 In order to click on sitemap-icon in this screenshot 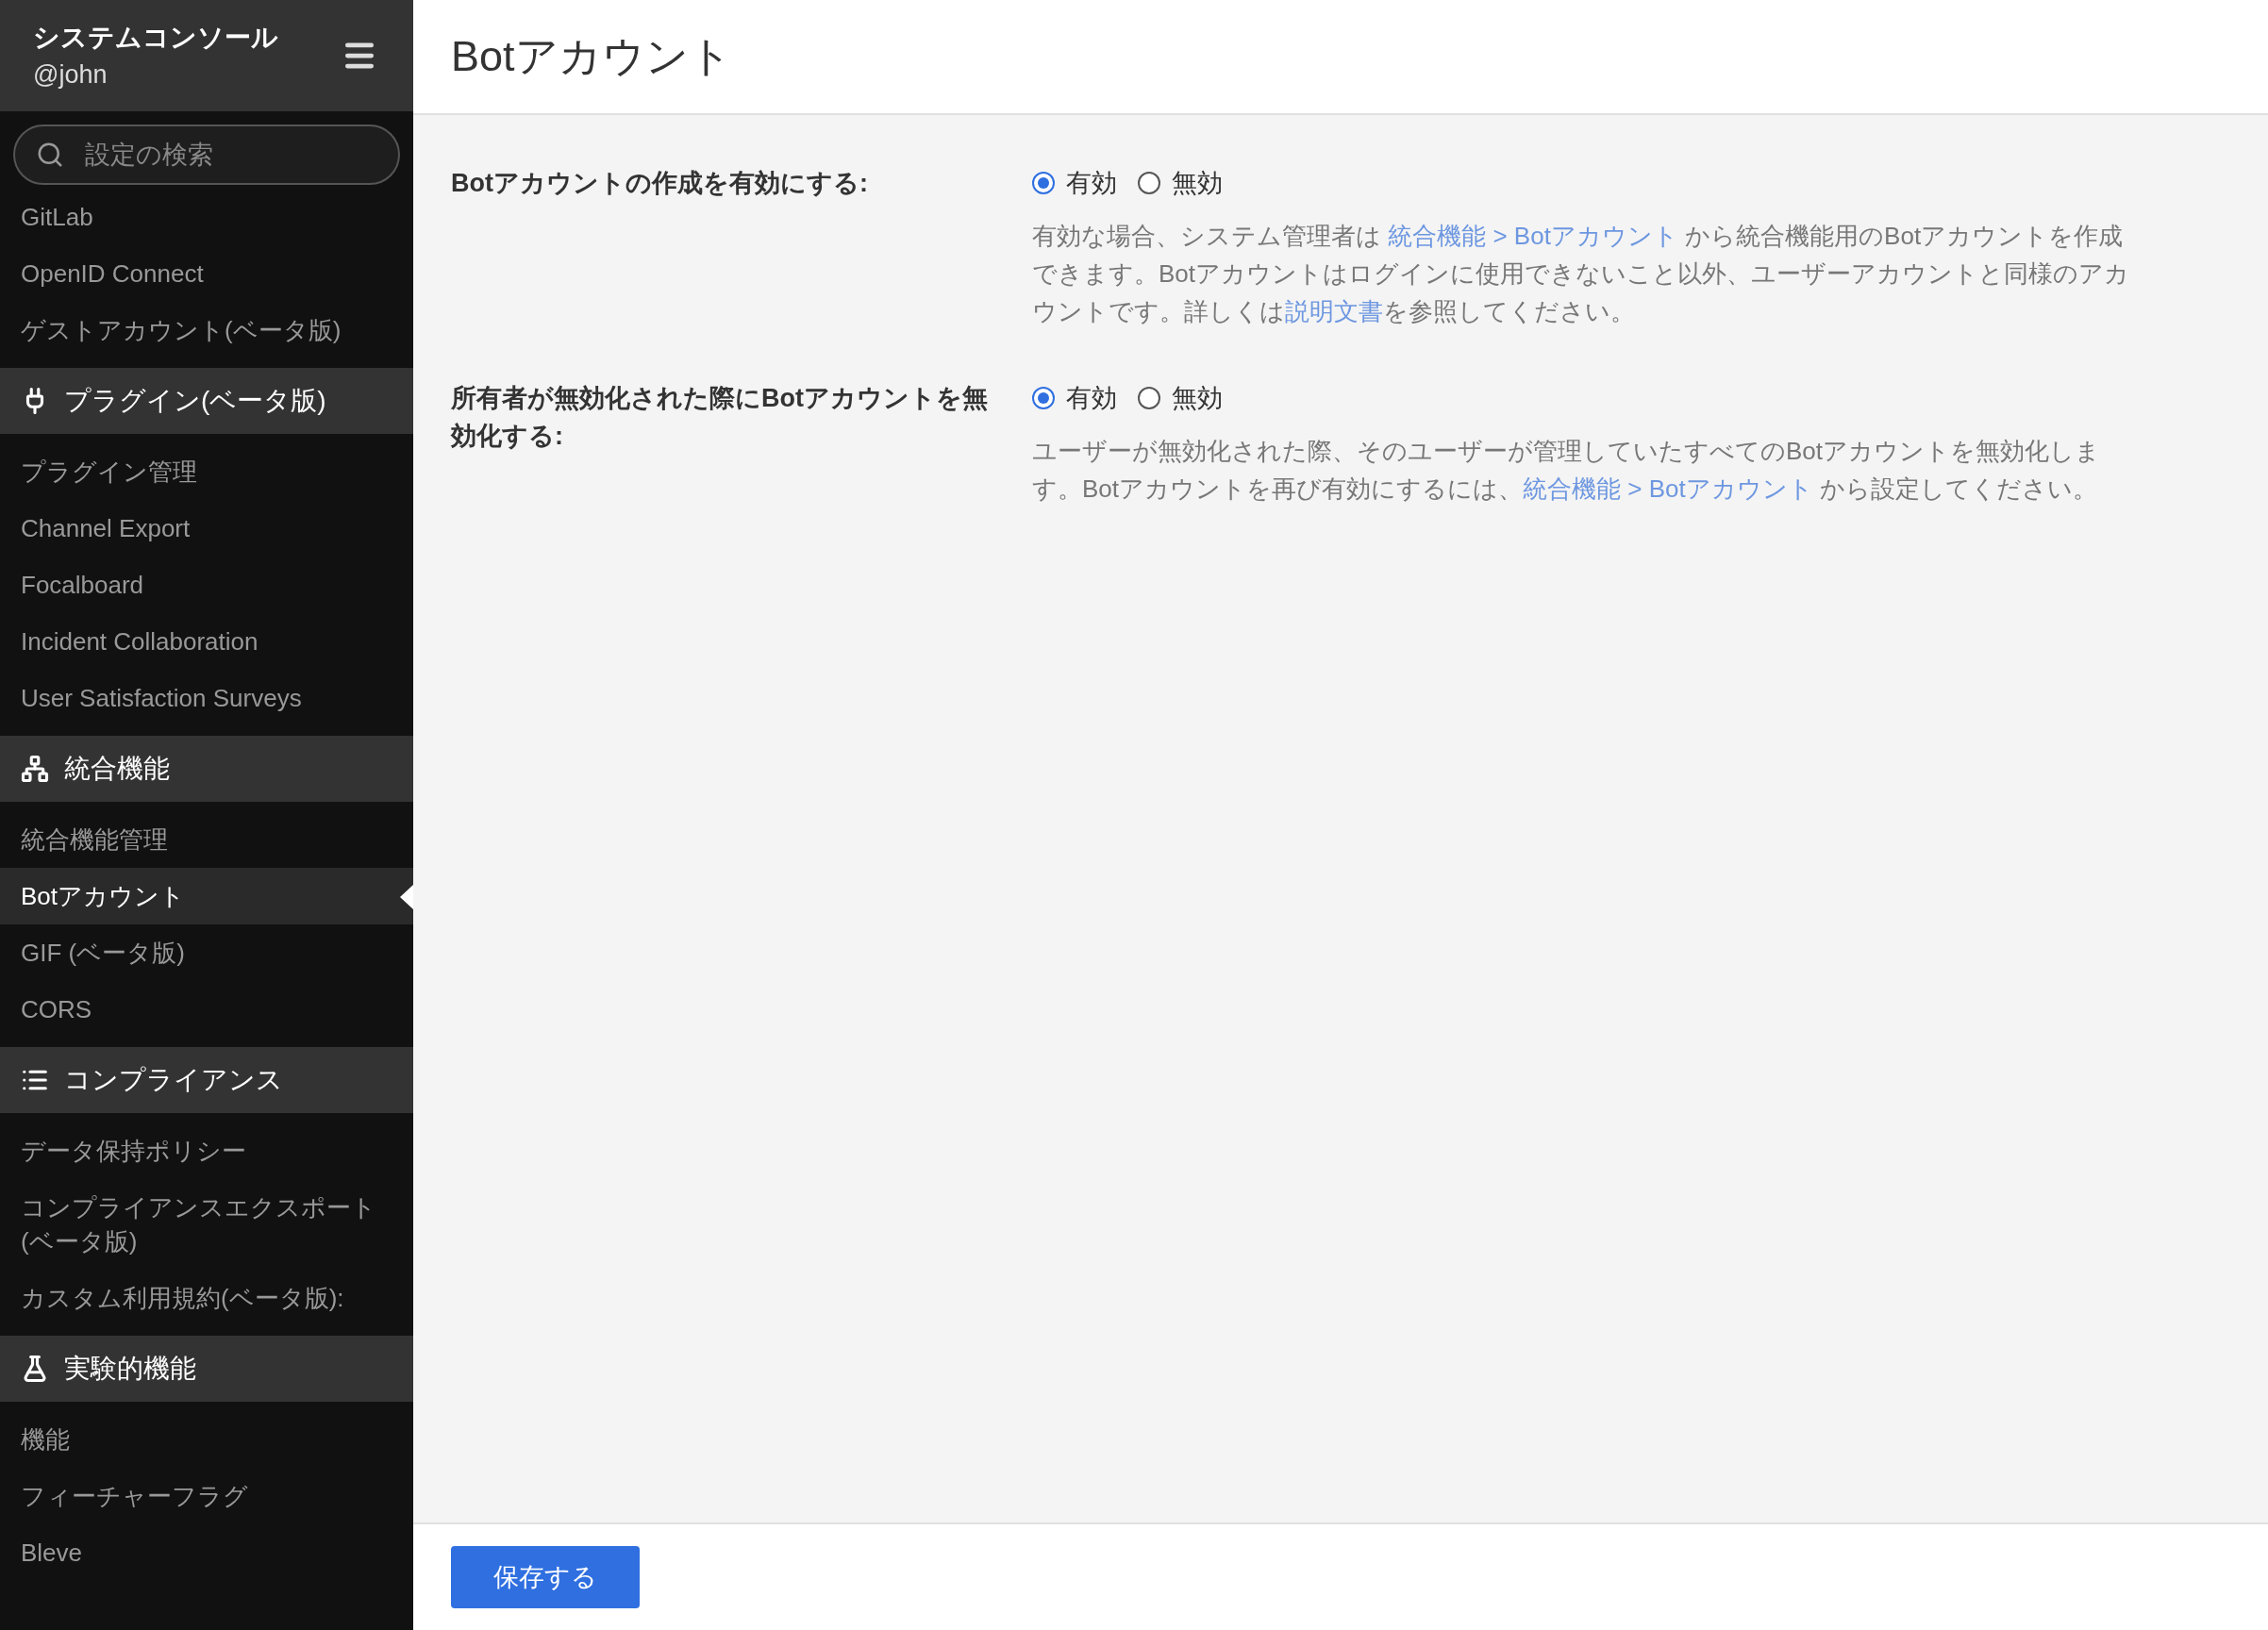, I will do `click(35, 769)`.